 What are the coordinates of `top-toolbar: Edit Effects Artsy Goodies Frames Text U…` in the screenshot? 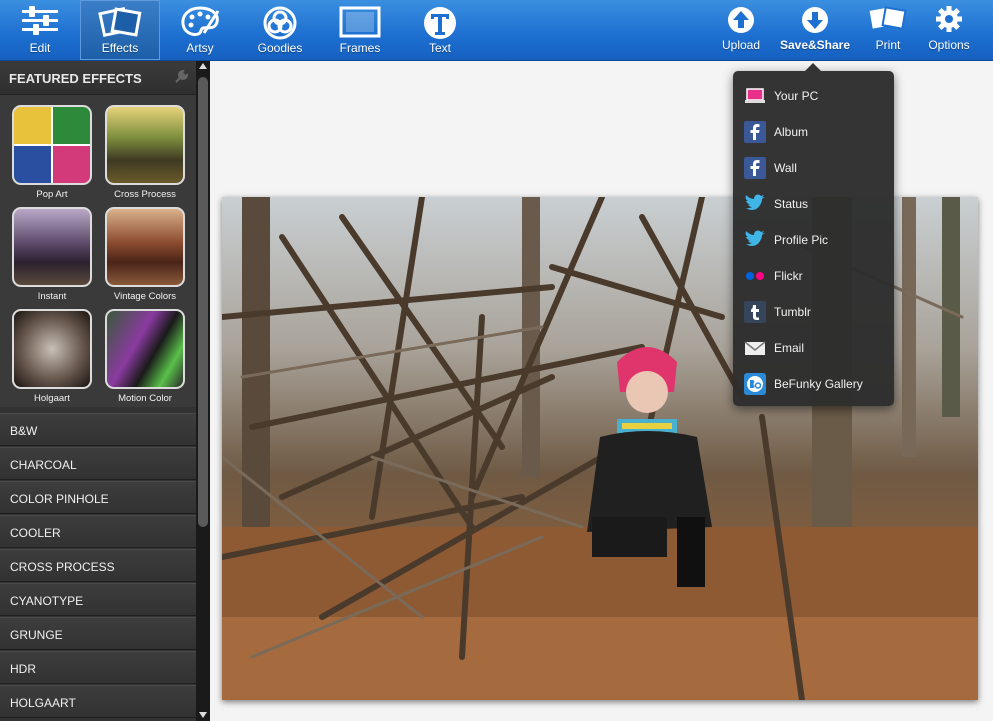 It's located at (496, 30).